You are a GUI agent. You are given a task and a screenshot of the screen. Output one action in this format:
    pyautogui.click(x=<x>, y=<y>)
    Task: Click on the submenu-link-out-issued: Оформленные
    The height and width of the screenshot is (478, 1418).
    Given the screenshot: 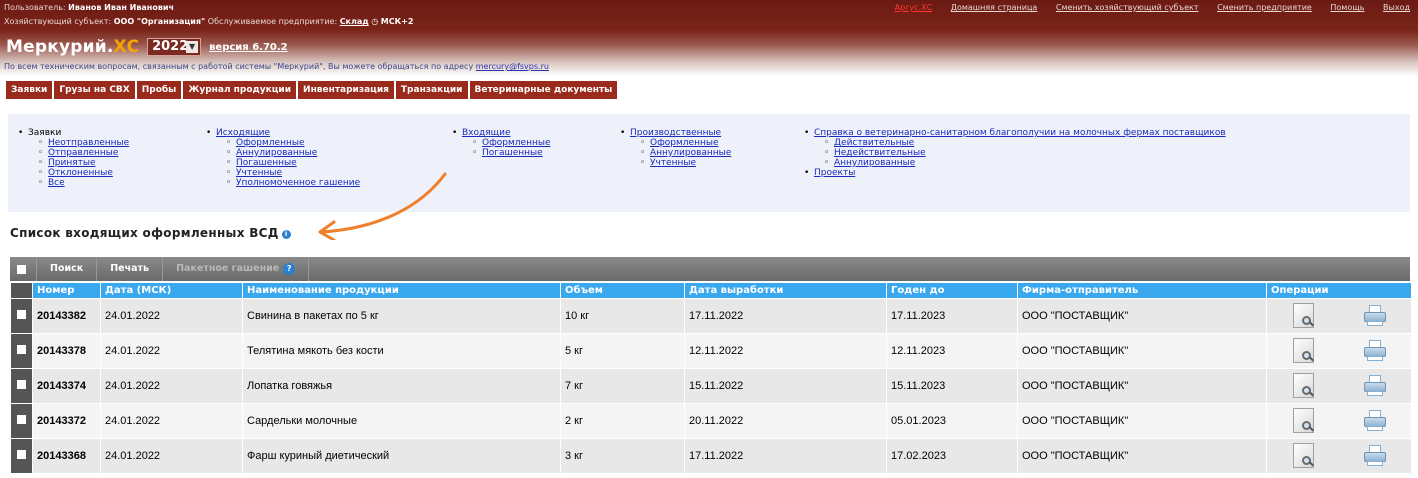 What is the action you would take?
    pyautogui.click(x=270, y=143)
    